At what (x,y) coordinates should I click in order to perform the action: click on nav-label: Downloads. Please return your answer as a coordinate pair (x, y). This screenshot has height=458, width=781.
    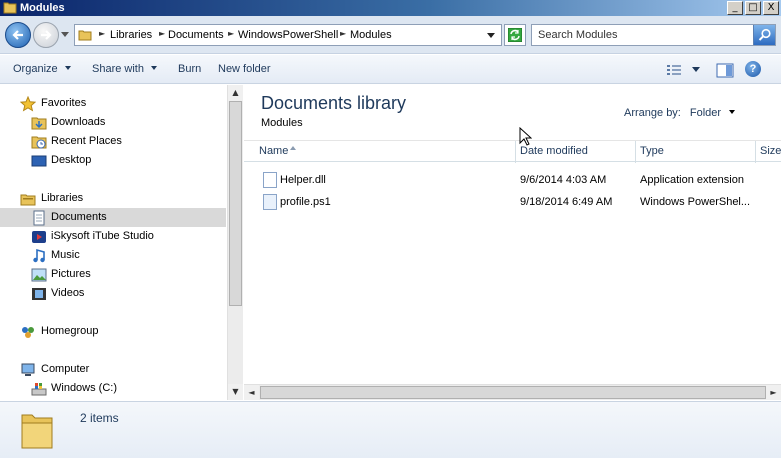
    Looking at the image, I should click on (78, 122).